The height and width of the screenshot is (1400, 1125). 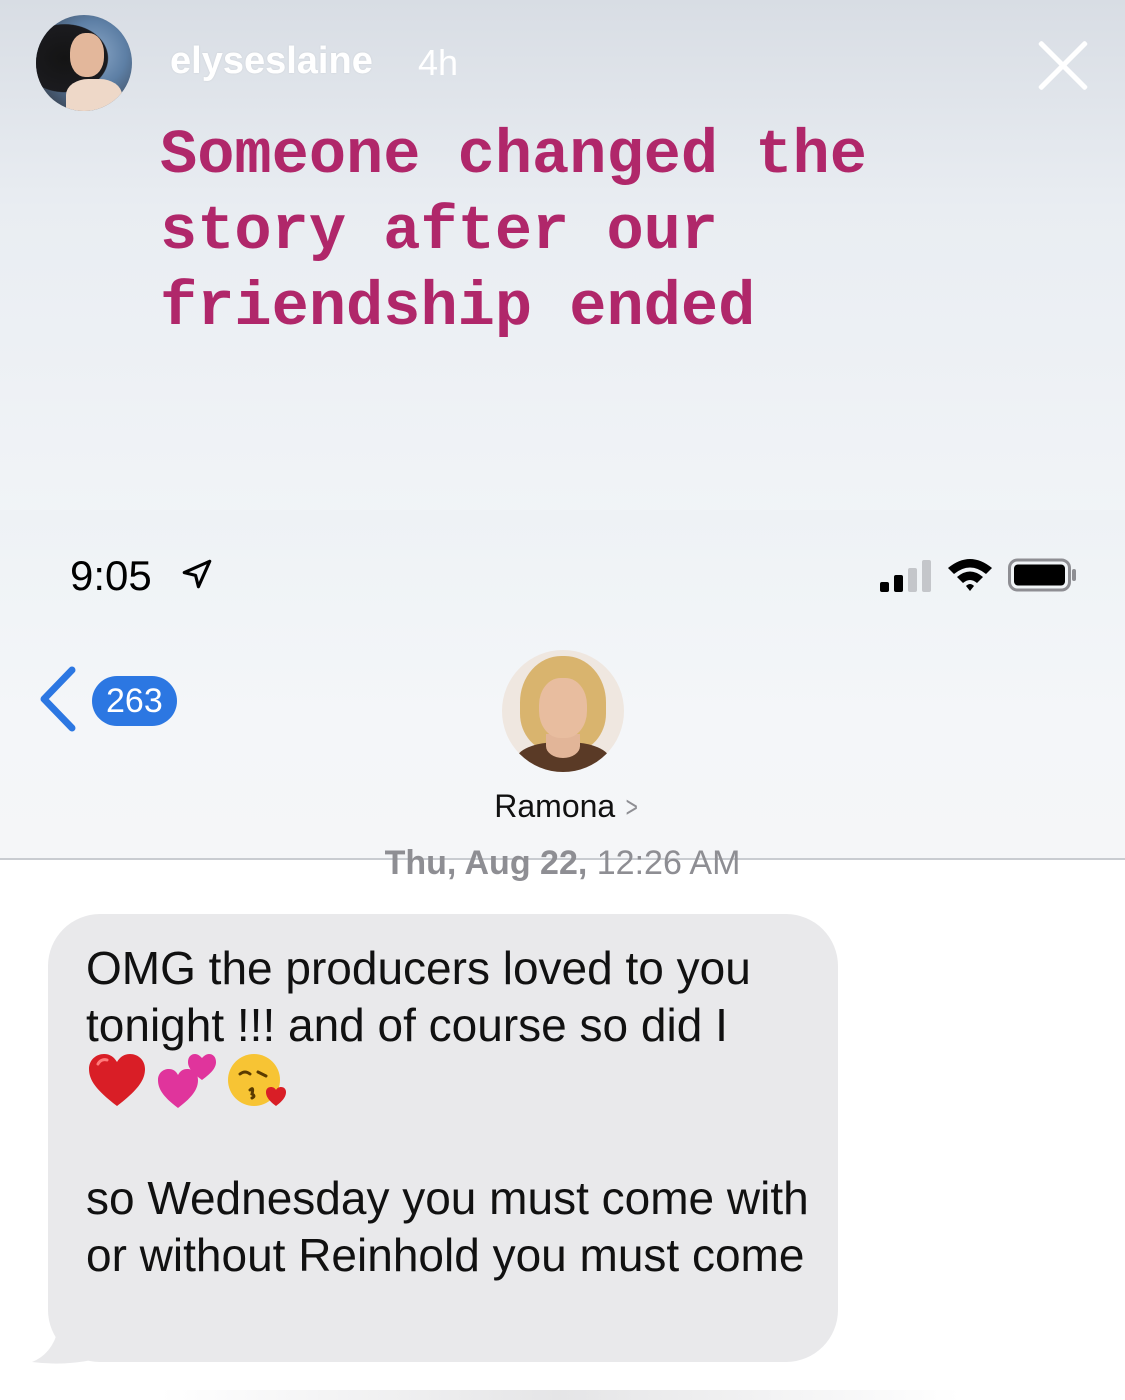 I want to click on location-arrow-icon, so click(x=197, y=574).